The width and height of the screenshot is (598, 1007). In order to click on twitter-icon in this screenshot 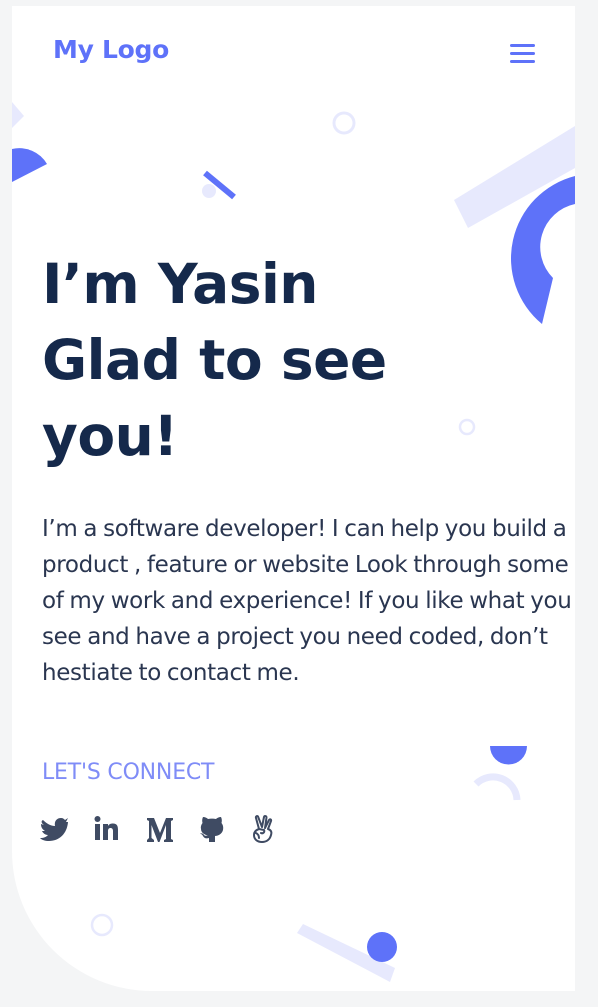, I will do `click(57, 831)`.